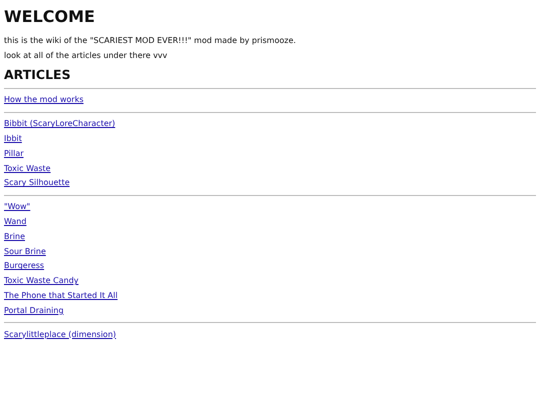 The image size is (540, 405). I want to click on article-link: Scarylittleplace (dimension), so click(60, 335).